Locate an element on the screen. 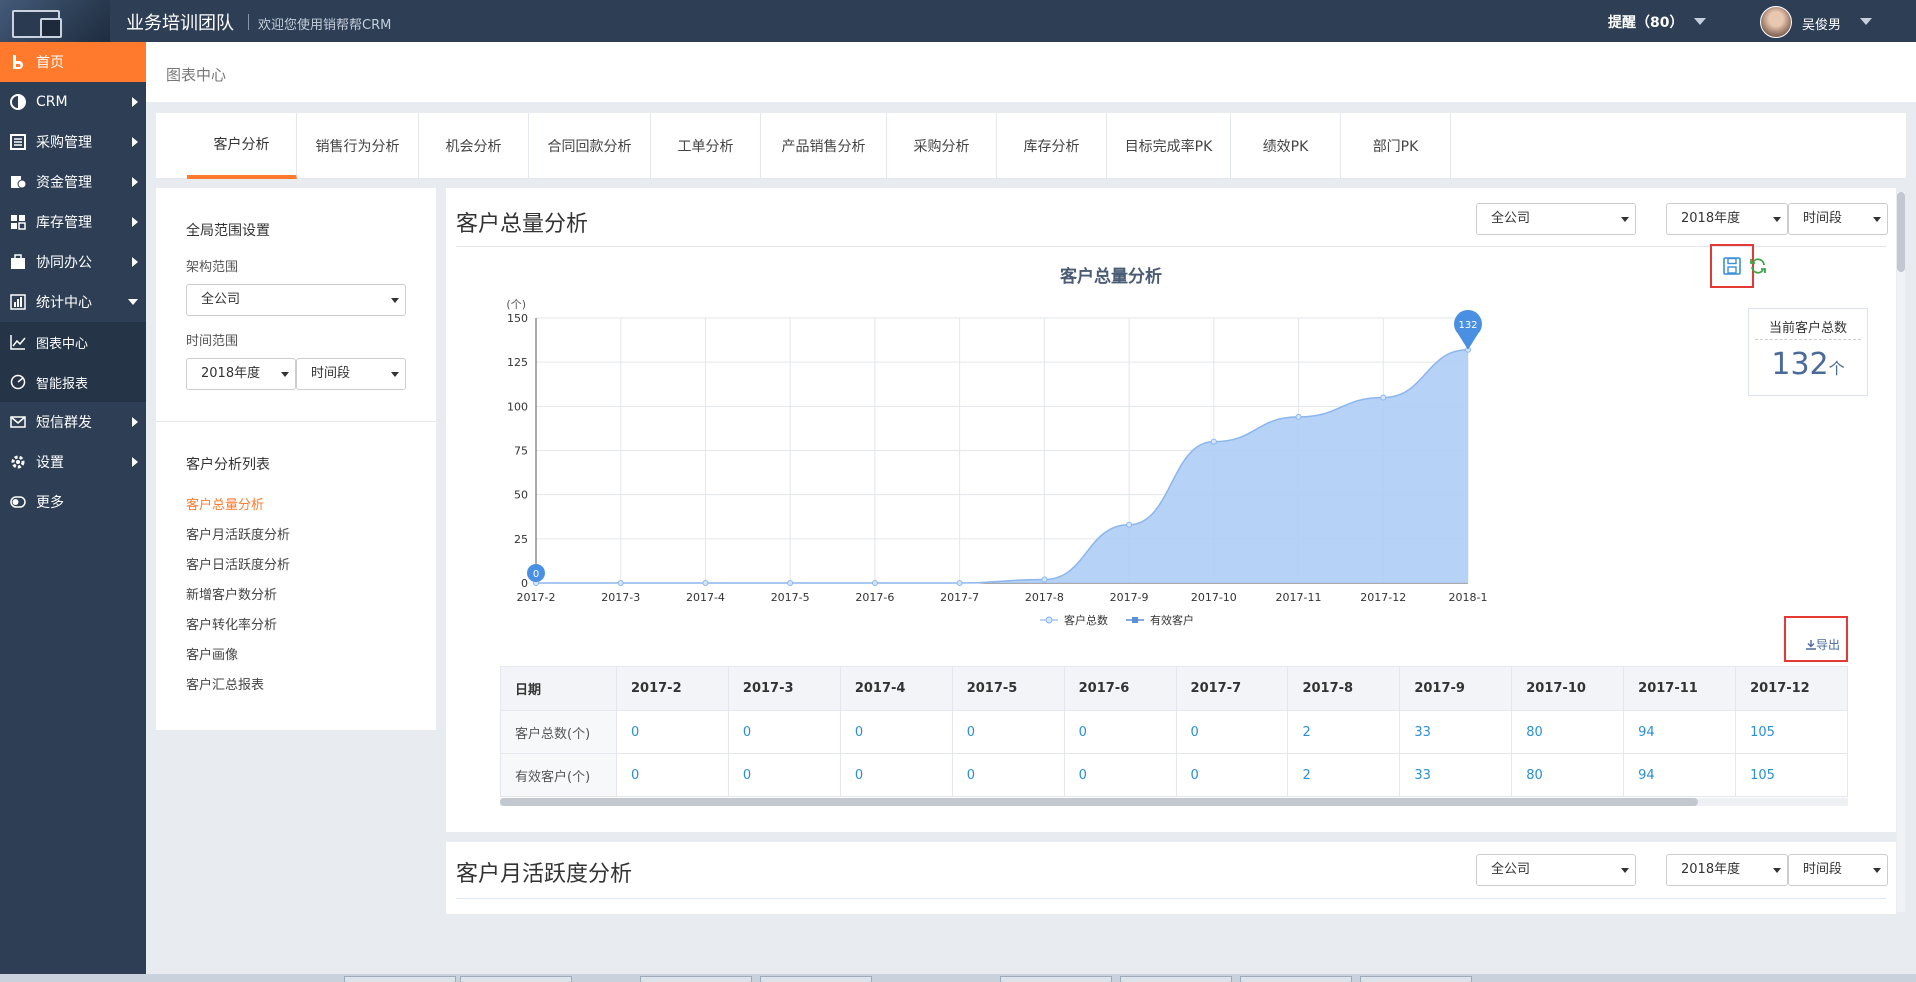 The width and height of the screenshot is (1916, 982). tab-work-order: 工单分析 is located at coordinates (706, 146).